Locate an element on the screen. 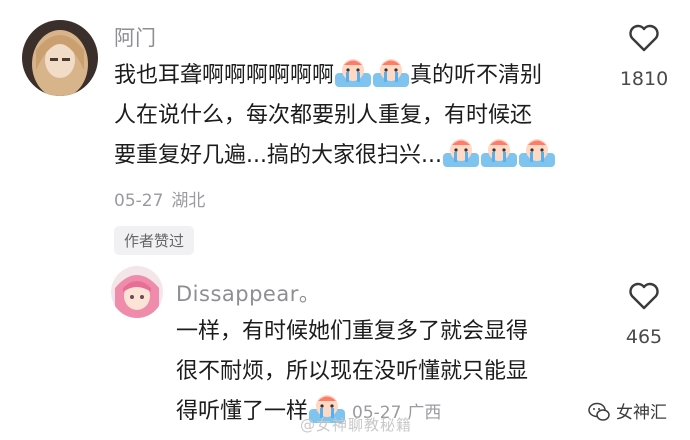 The image size is (690, 440). comment-meta: 05-27 湖北 is located at coordinates (159, 198).